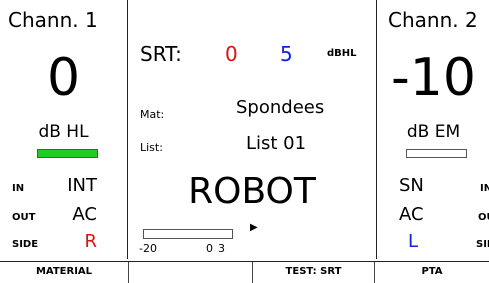  Describe the element at coordinates (411, 185) in the screenshot. I see `channel2-in-value: SN` at that location.